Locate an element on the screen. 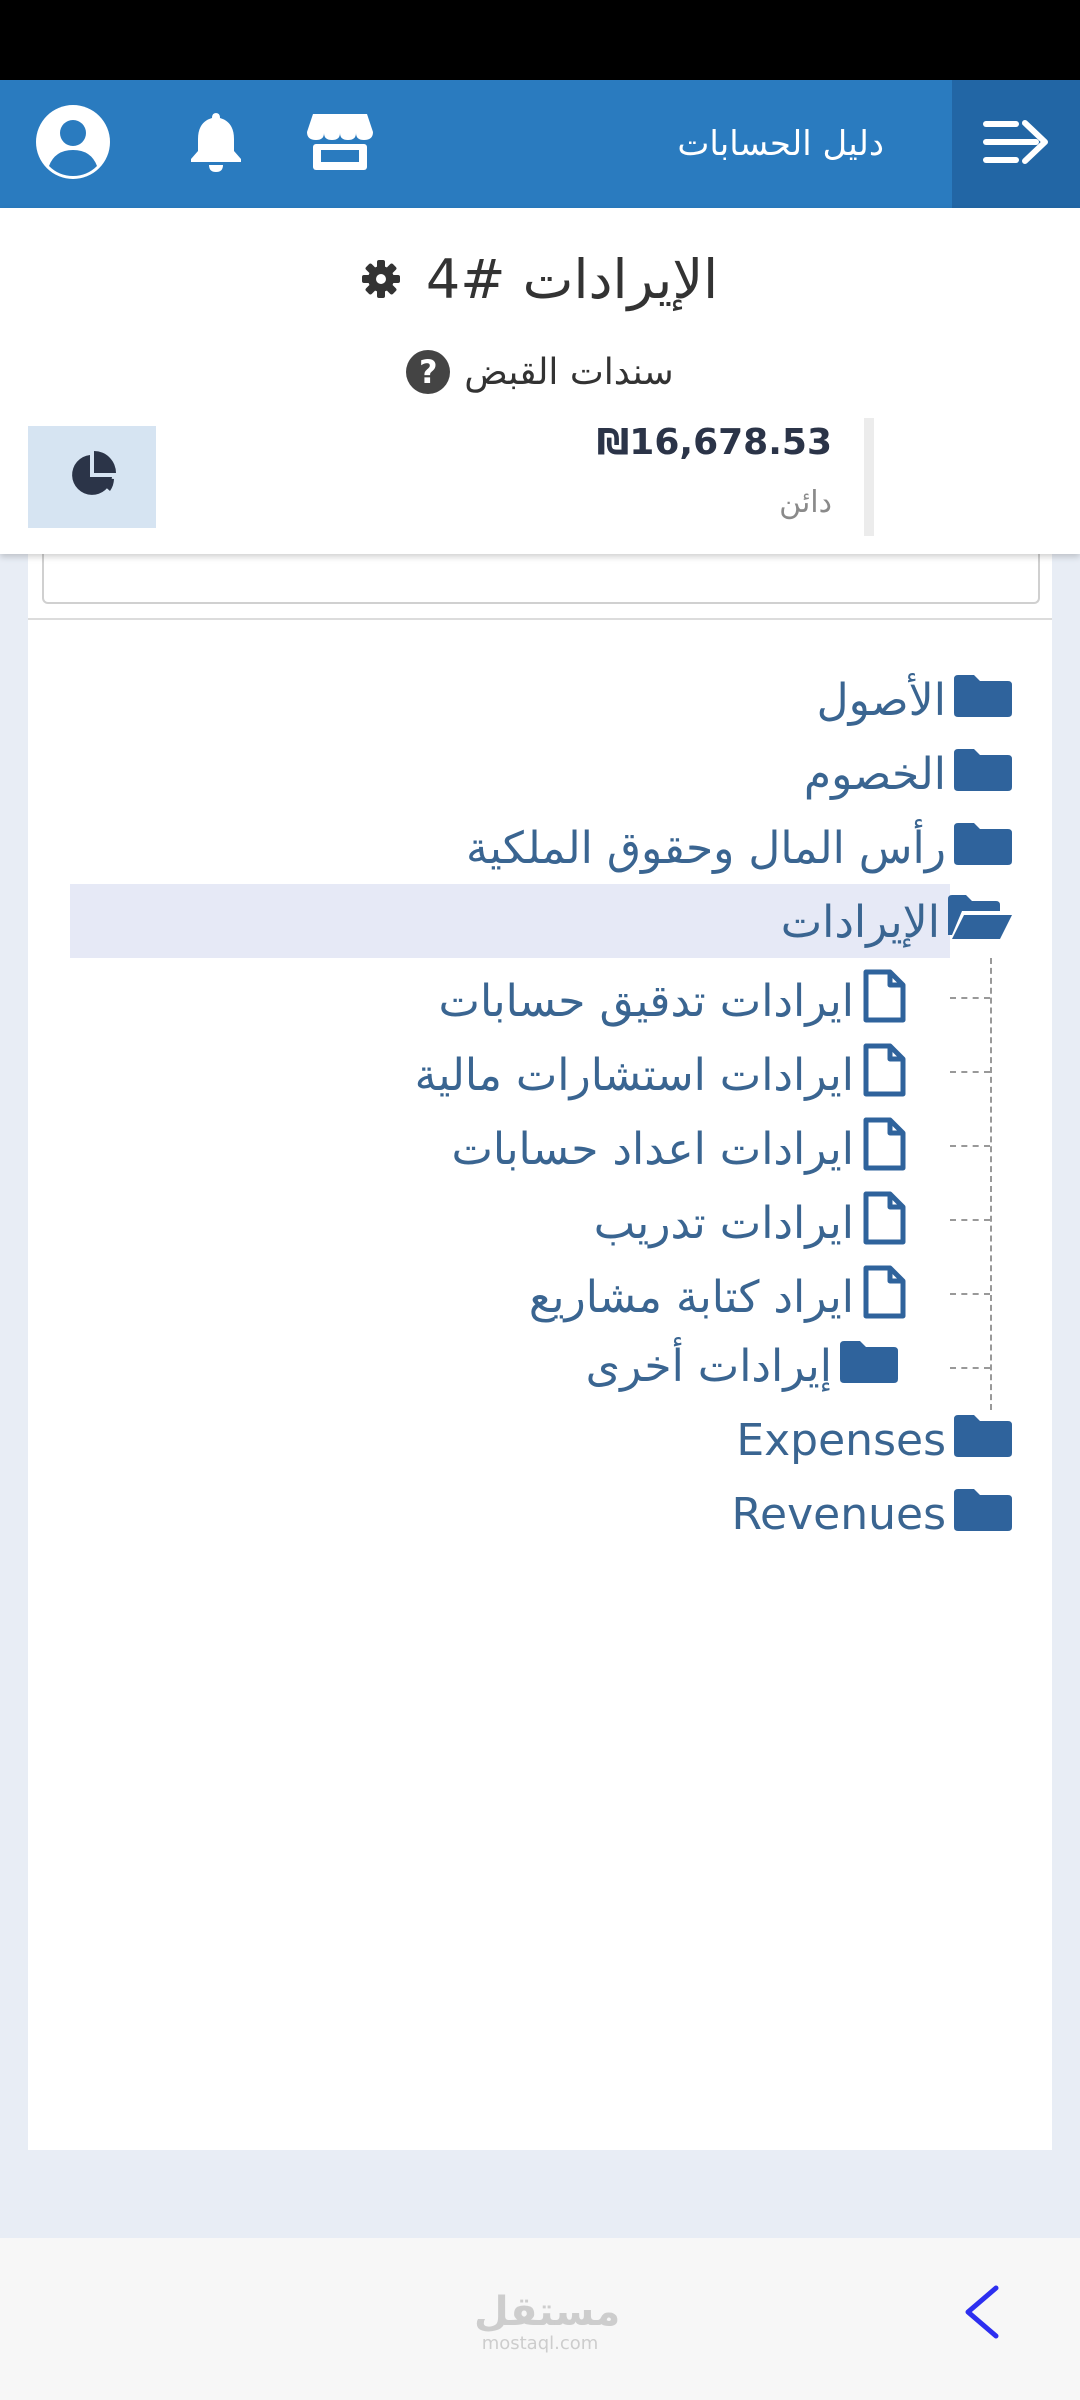 The height and width of the screenshot is (2400, 1080). bell-icon is located at coordinates (216, 144).